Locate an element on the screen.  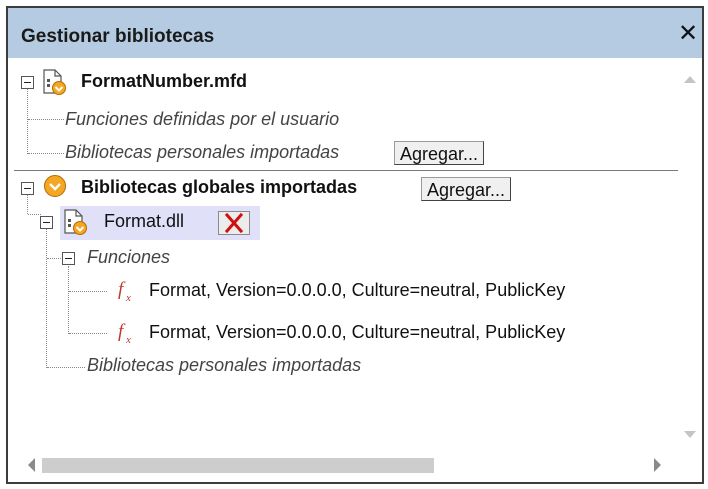
delete-library-button is located at coordinates (234, 223).